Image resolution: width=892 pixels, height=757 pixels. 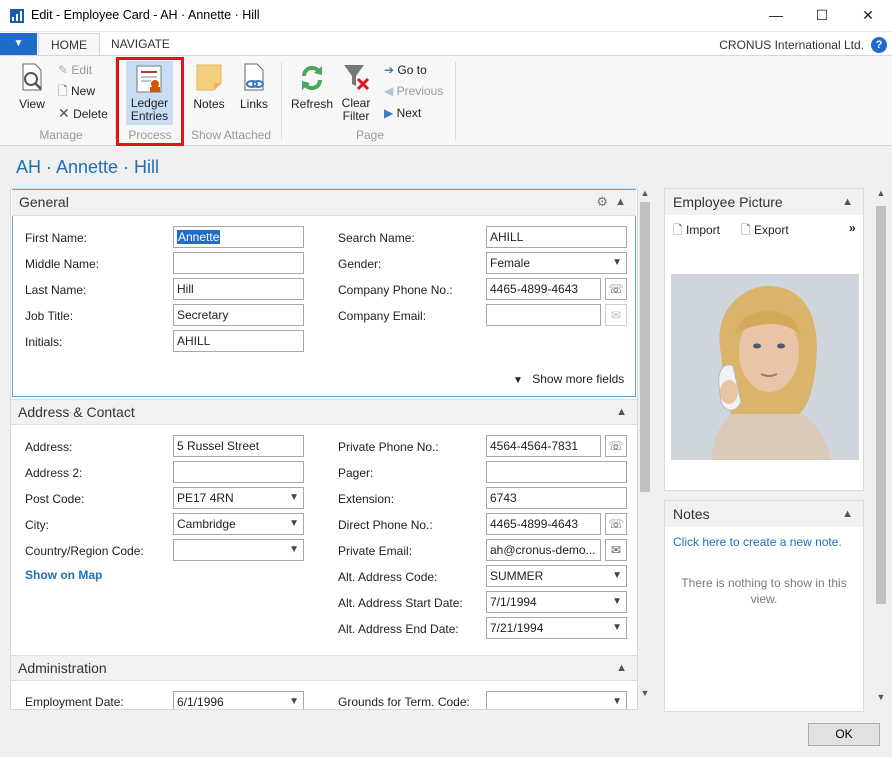 What do you see at coordinates (764, 599) in the screenshot?
I see `notes-empty-line2: view.` at bounding box center [764, 599].